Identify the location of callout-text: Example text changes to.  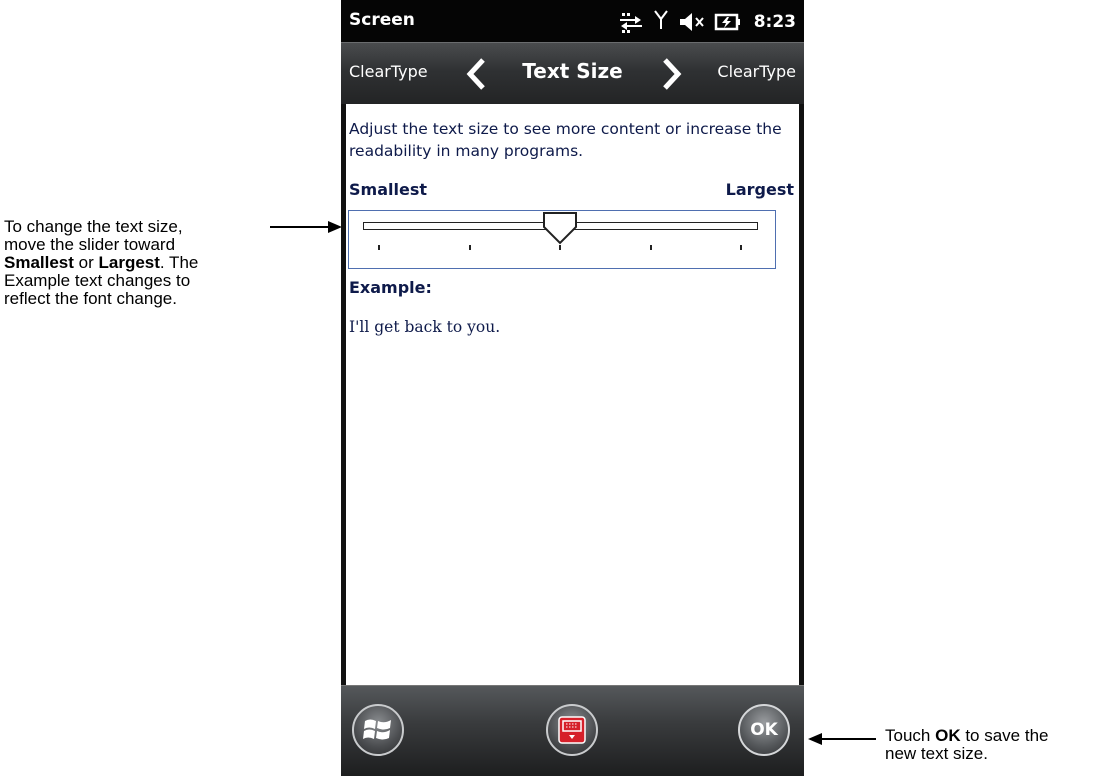
(97, 280).